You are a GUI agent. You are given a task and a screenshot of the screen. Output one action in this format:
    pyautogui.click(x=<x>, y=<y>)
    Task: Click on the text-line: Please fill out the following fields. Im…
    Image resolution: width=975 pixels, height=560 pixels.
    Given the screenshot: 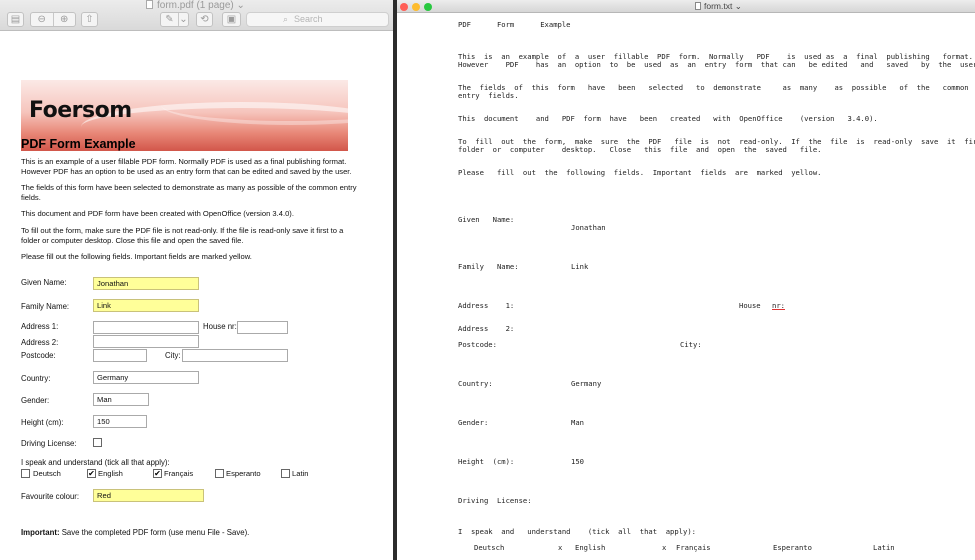 What is the action you would take?
    pyautogui.click(x=640, y=172)
    